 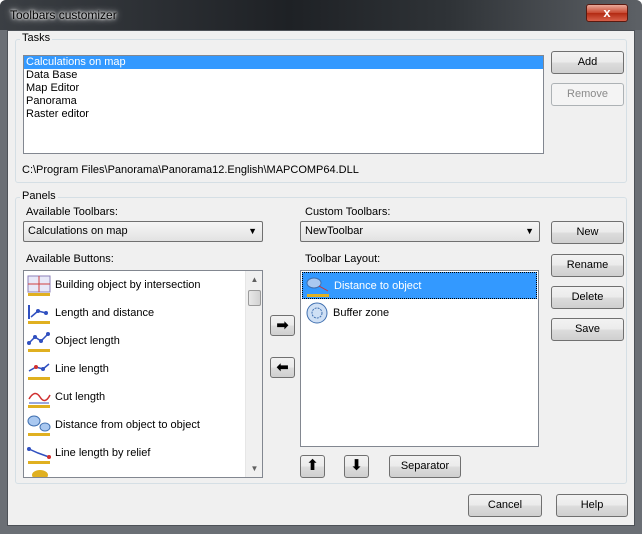 I want to click on list-item-label: Distance to object, so click(x=378, y=286).